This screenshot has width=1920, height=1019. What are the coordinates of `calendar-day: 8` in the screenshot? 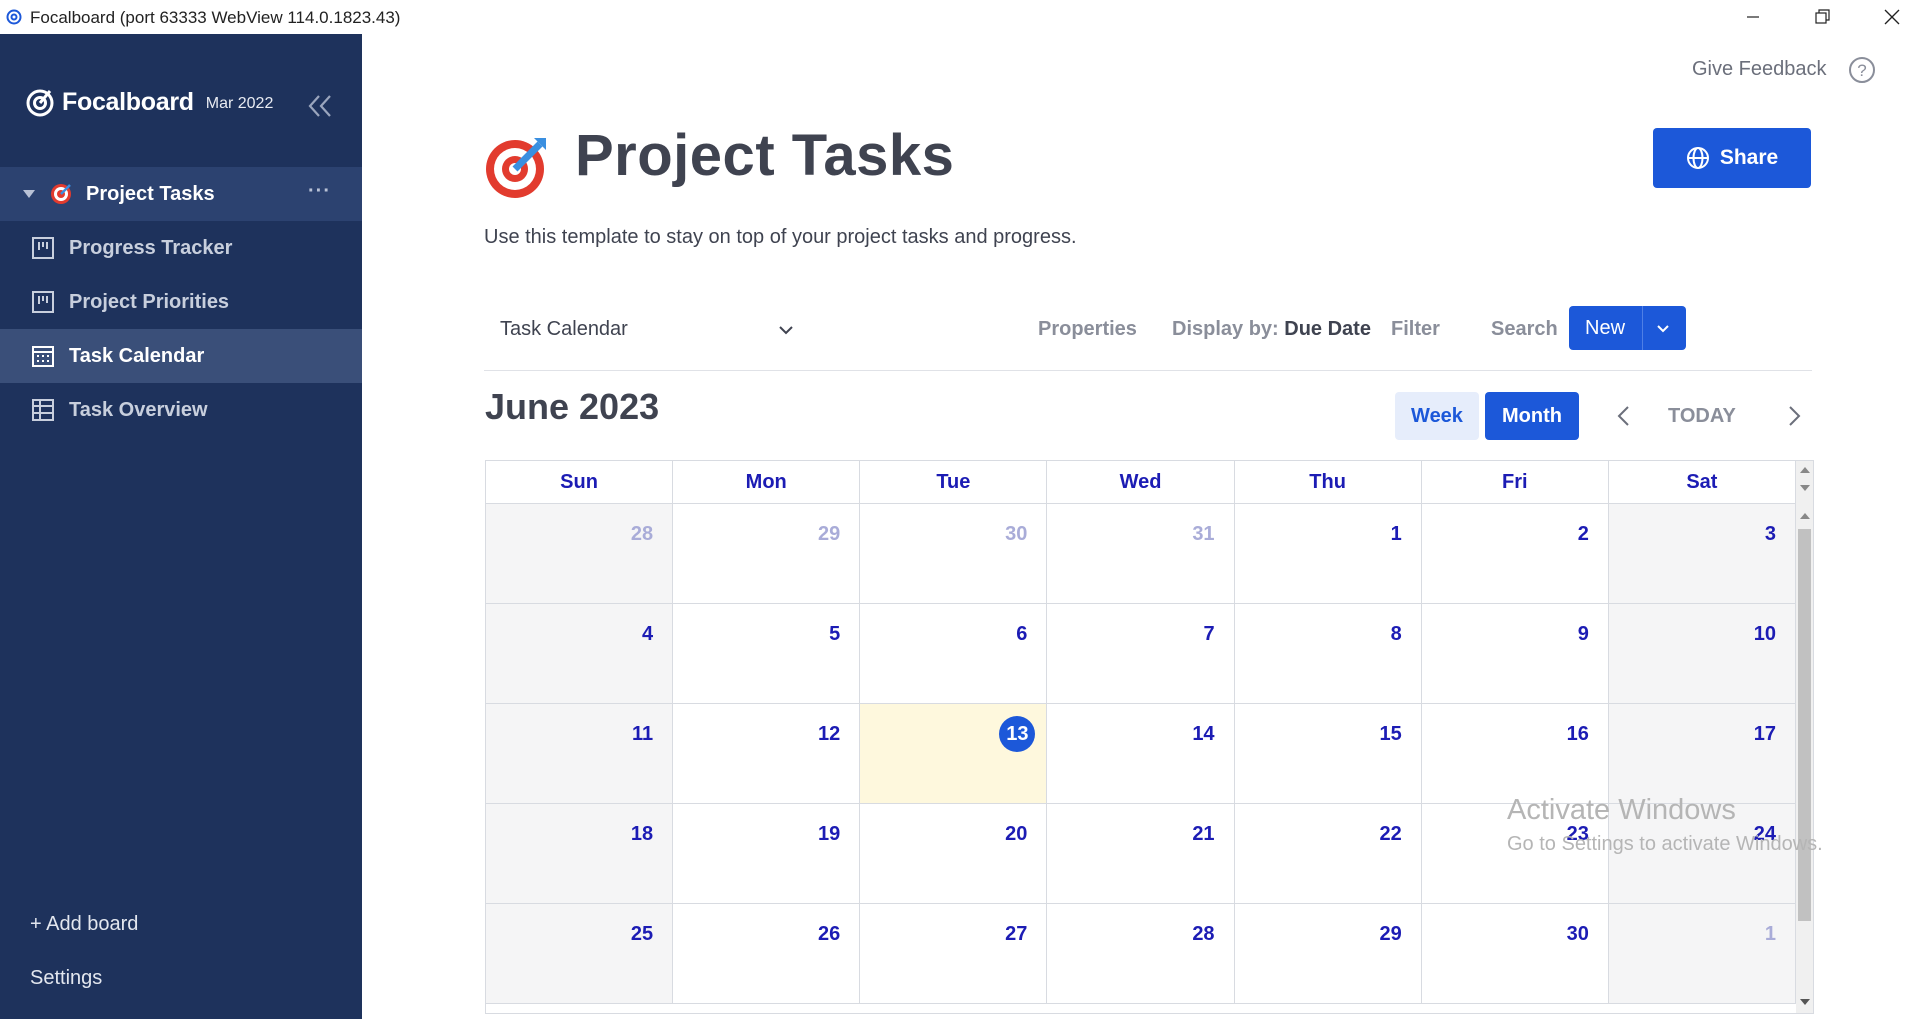 It's located at (1328, 653).